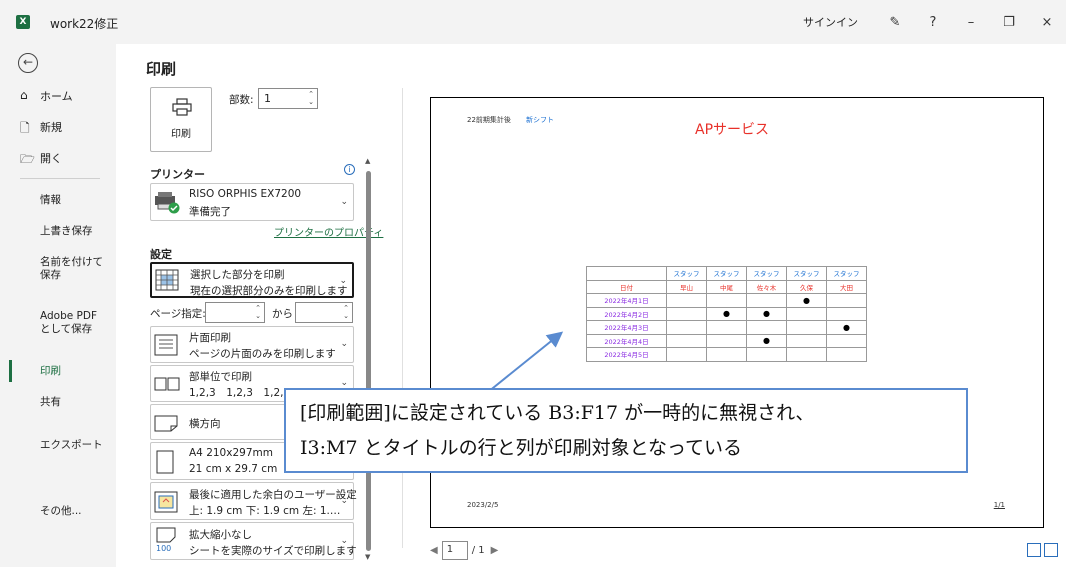 The width and height of the screenshot is (1066, 567). I want to click on minimize-button: –, so click(971, 22).